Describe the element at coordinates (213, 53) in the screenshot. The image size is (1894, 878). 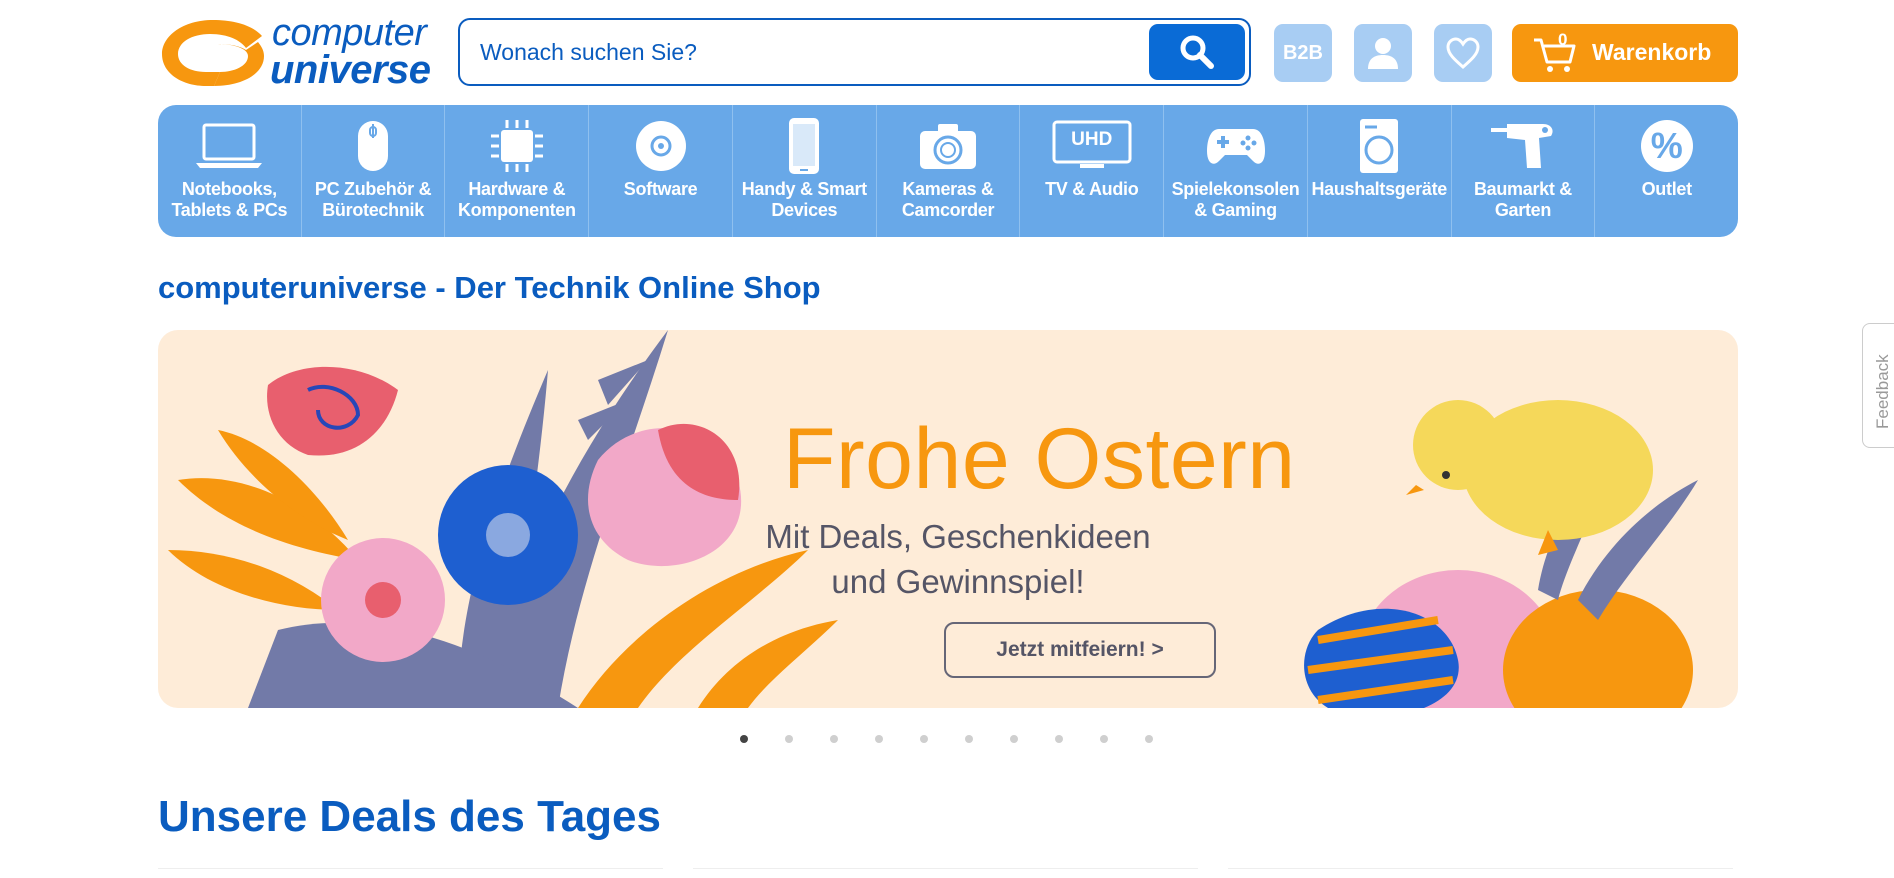
I see `logo-mark-icon` at that location.